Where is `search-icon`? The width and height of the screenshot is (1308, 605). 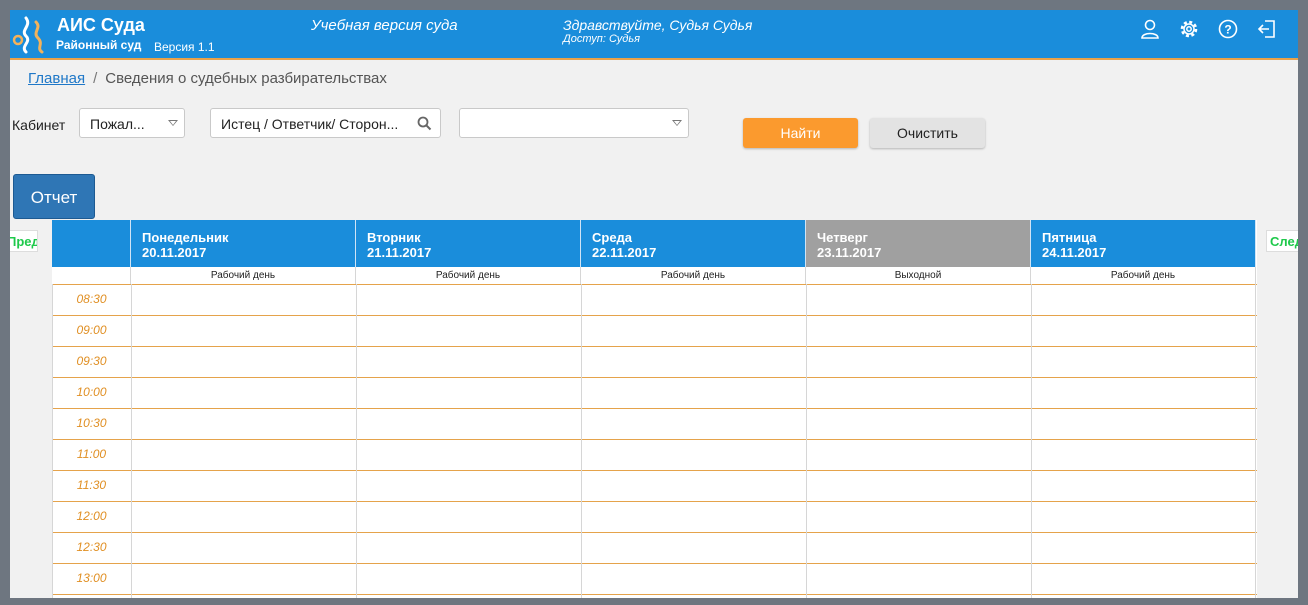 search-icon is located at coordinates (424, 123).